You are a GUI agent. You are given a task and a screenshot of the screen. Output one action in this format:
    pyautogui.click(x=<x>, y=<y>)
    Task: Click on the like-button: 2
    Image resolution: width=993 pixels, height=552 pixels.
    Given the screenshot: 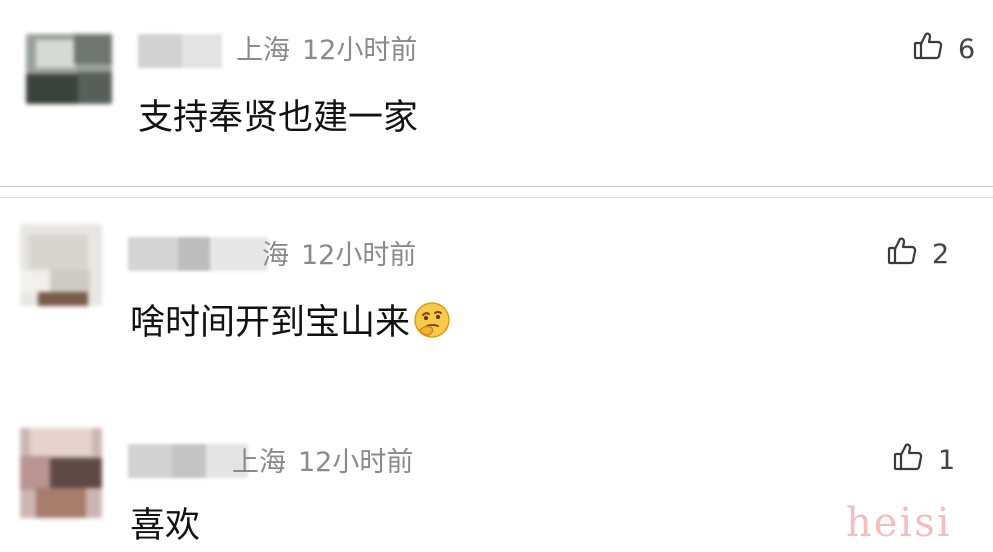 What is the action you would take?
    pyautogui.click(x=917, y=254)
    